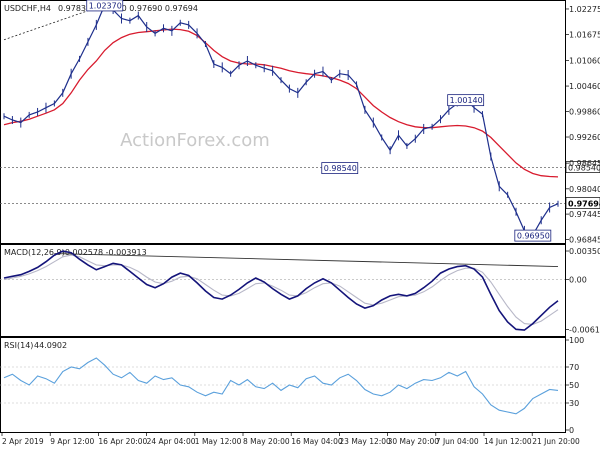 The width and height of the screenshot is (600, 450). I want to click on price-ytick-label: 0.97445, so click(584, 214).